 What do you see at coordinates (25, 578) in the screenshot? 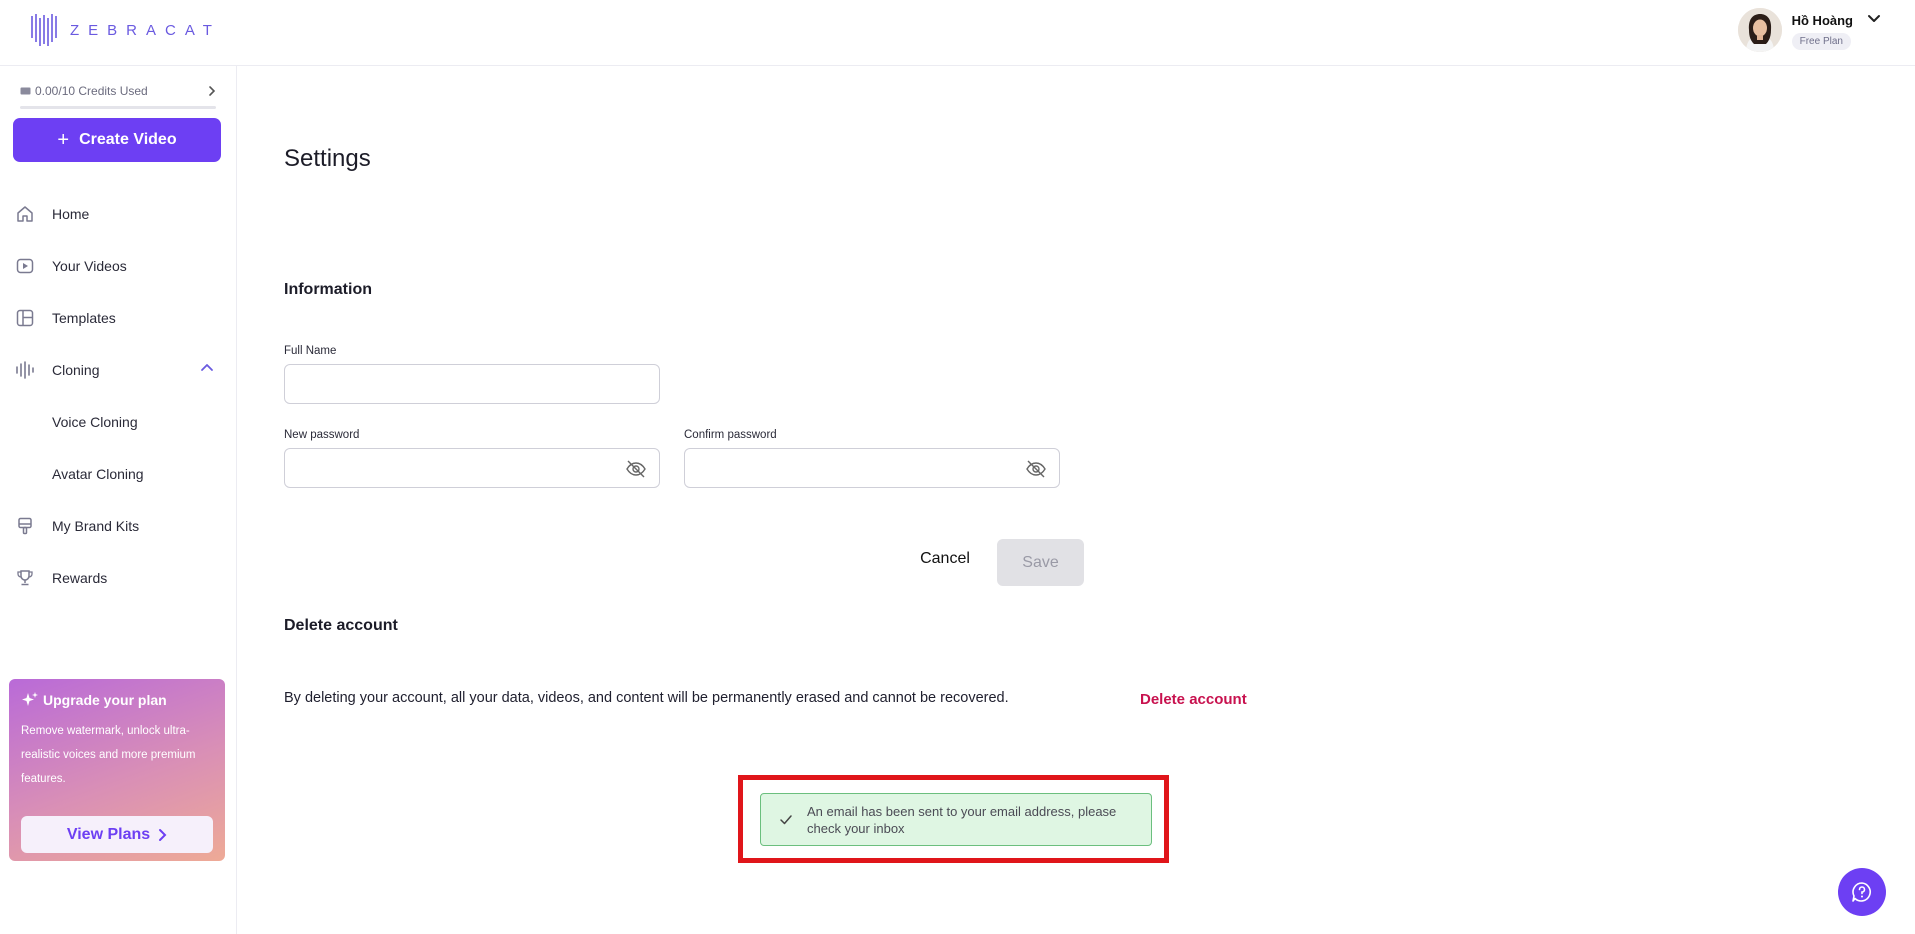
I see `trophy-icon` at bounding box center [25, 578].